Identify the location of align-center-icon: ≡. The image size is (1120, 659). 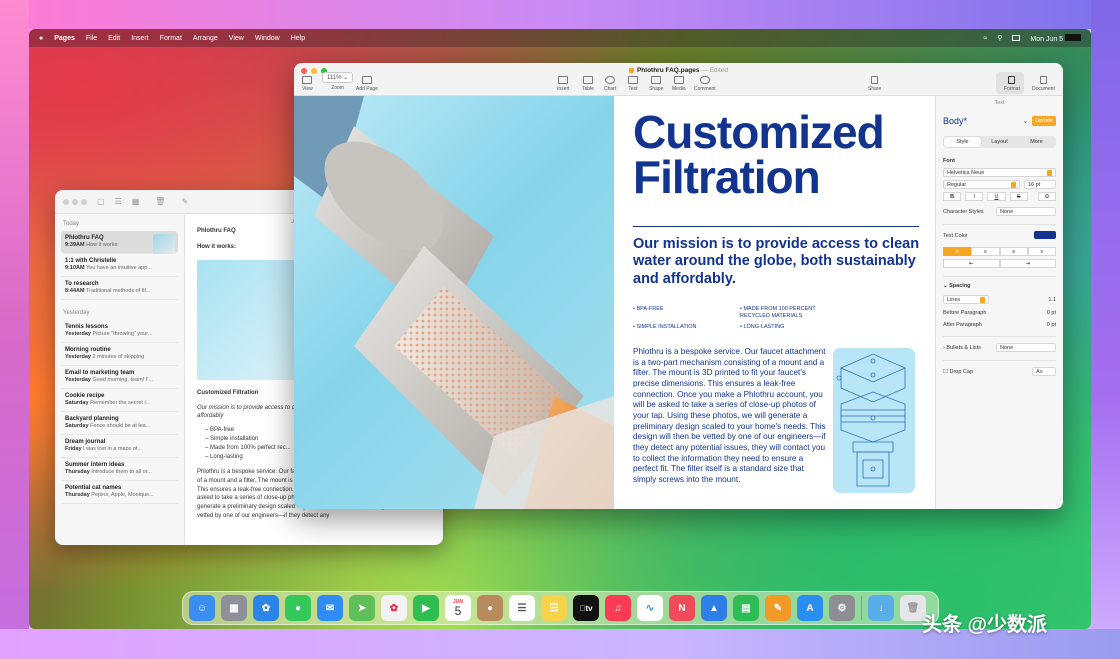
(985, 251).